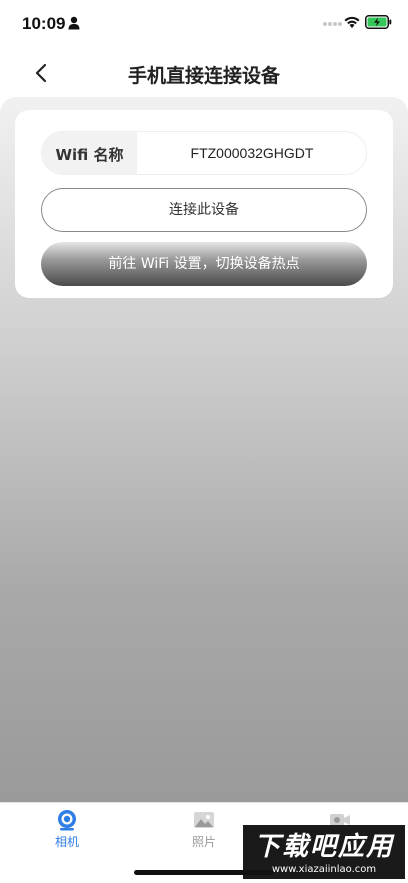 Image resolution: width=408 pixels, height=883 pixels. Describe the element at coordinates (66, 842) in the screenshot. I see `tab-camera-label: 相机` at that location.